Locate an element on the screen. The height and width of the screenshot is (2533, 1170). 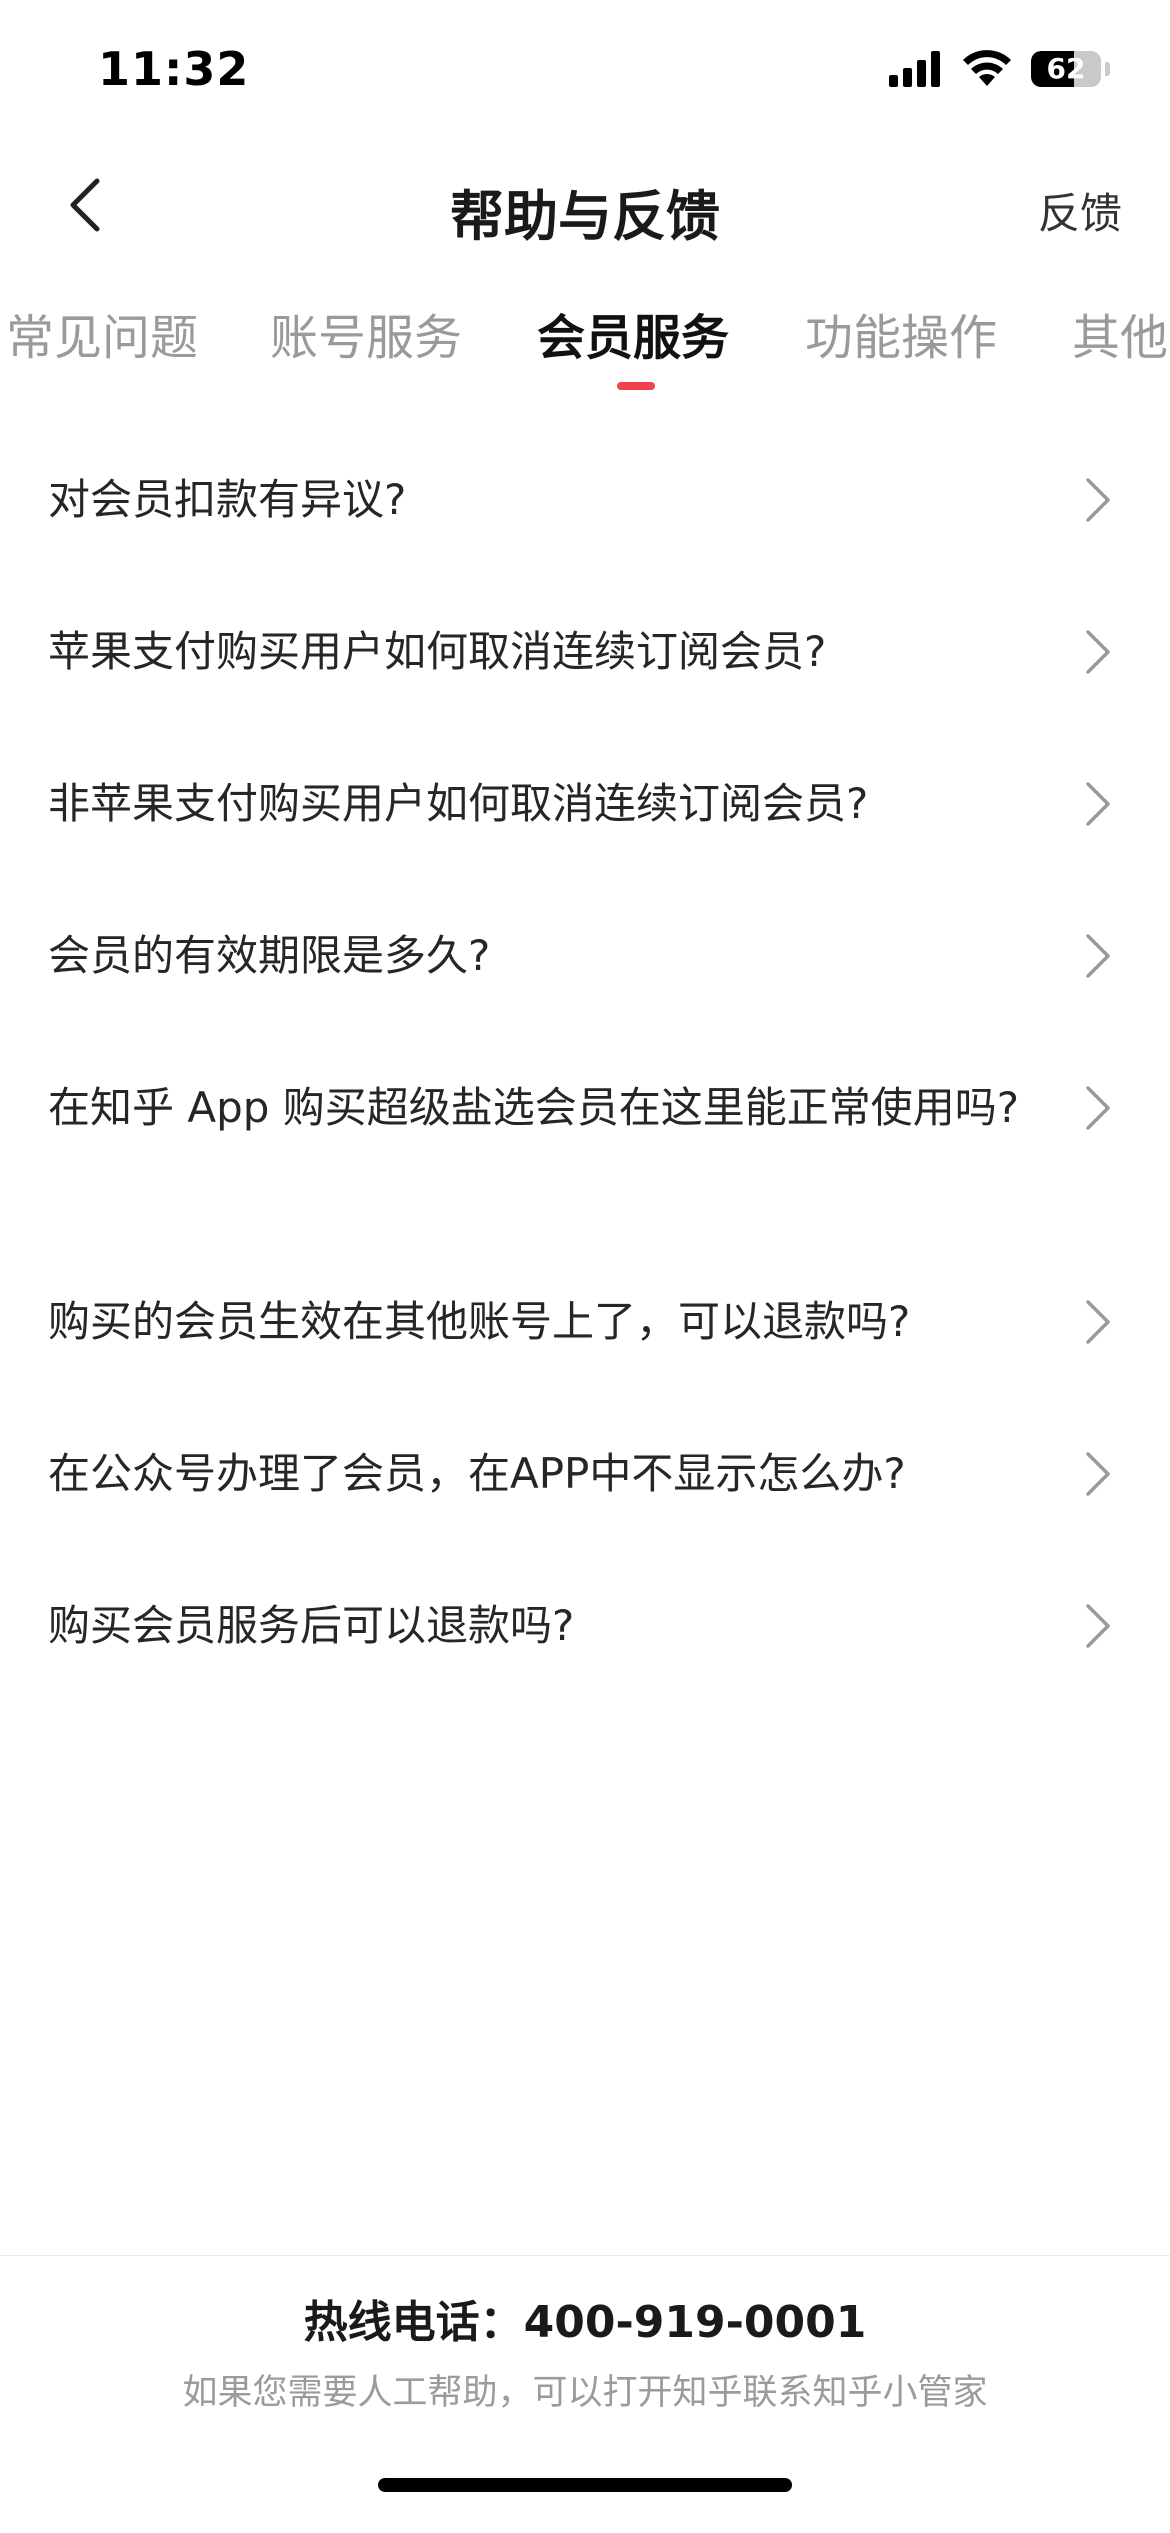
faq-question: 购买的会员生效在其他账号上了，可以退款吗? is located at coordinates (479, 1321).